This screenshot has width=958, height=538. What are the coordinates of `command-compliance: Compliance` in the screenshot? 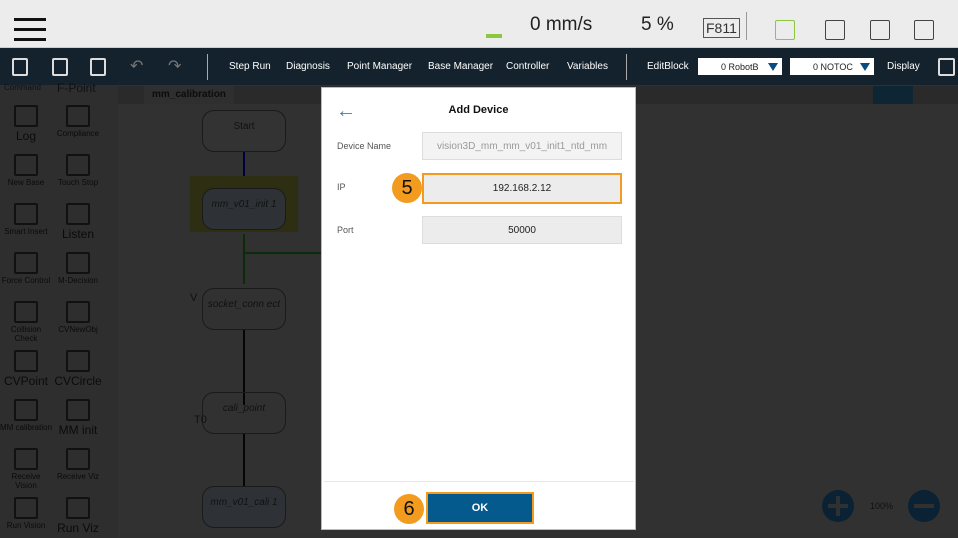 It's located at (78, 121).